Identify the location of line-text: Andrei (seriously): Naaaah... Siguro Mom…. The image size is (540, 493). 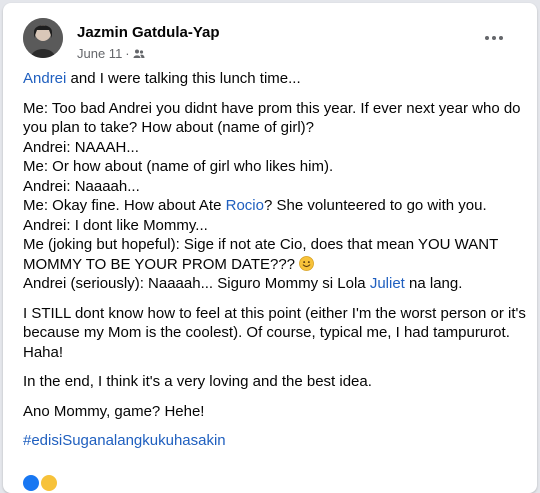
(196, 283).